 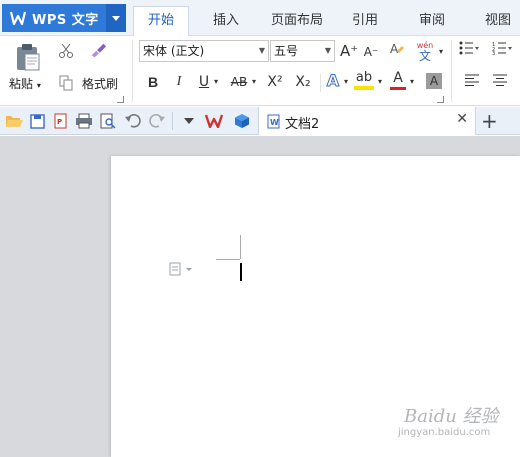 What do you see at coordinates (302, 124) in the screenshot?
I see `document-tab-label: 文档2` at bounding box center [302, 124].